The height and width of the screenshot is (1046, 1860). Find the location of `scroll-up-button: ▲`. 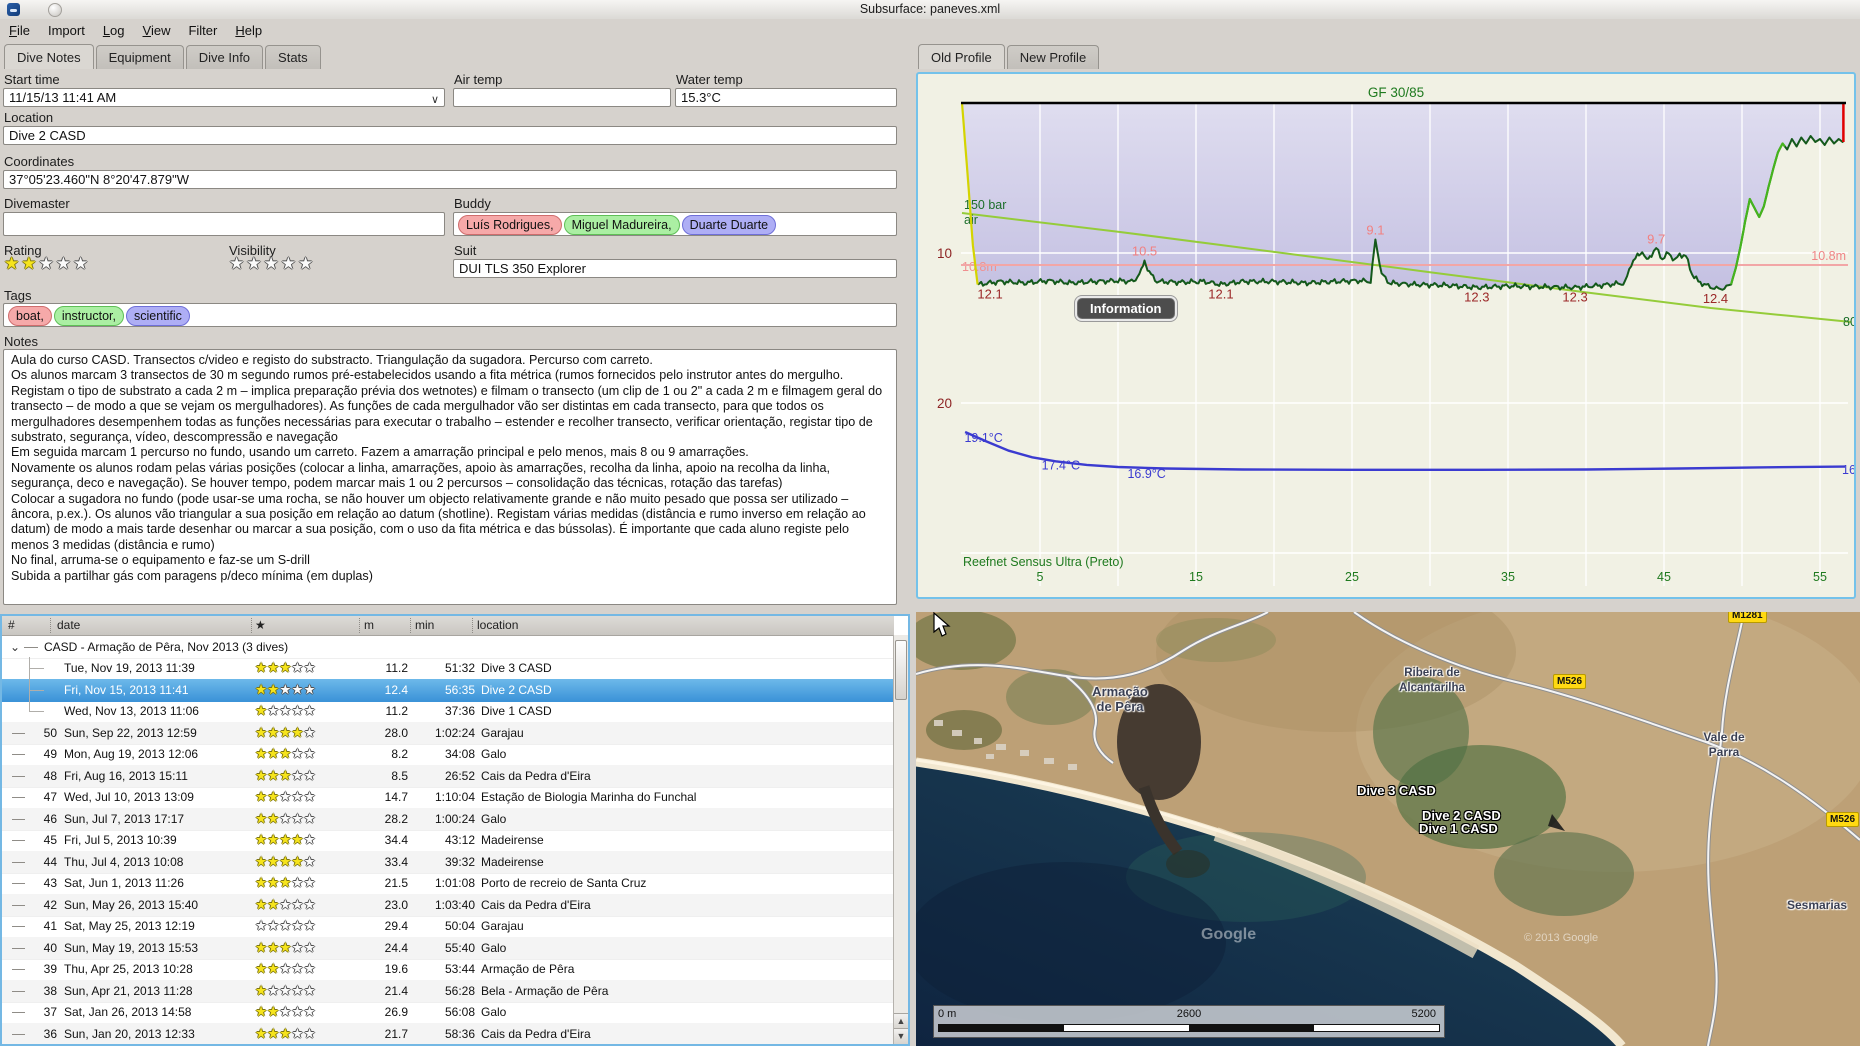

scroll-up-button: ▲ is located at coordinates (901, 1021).